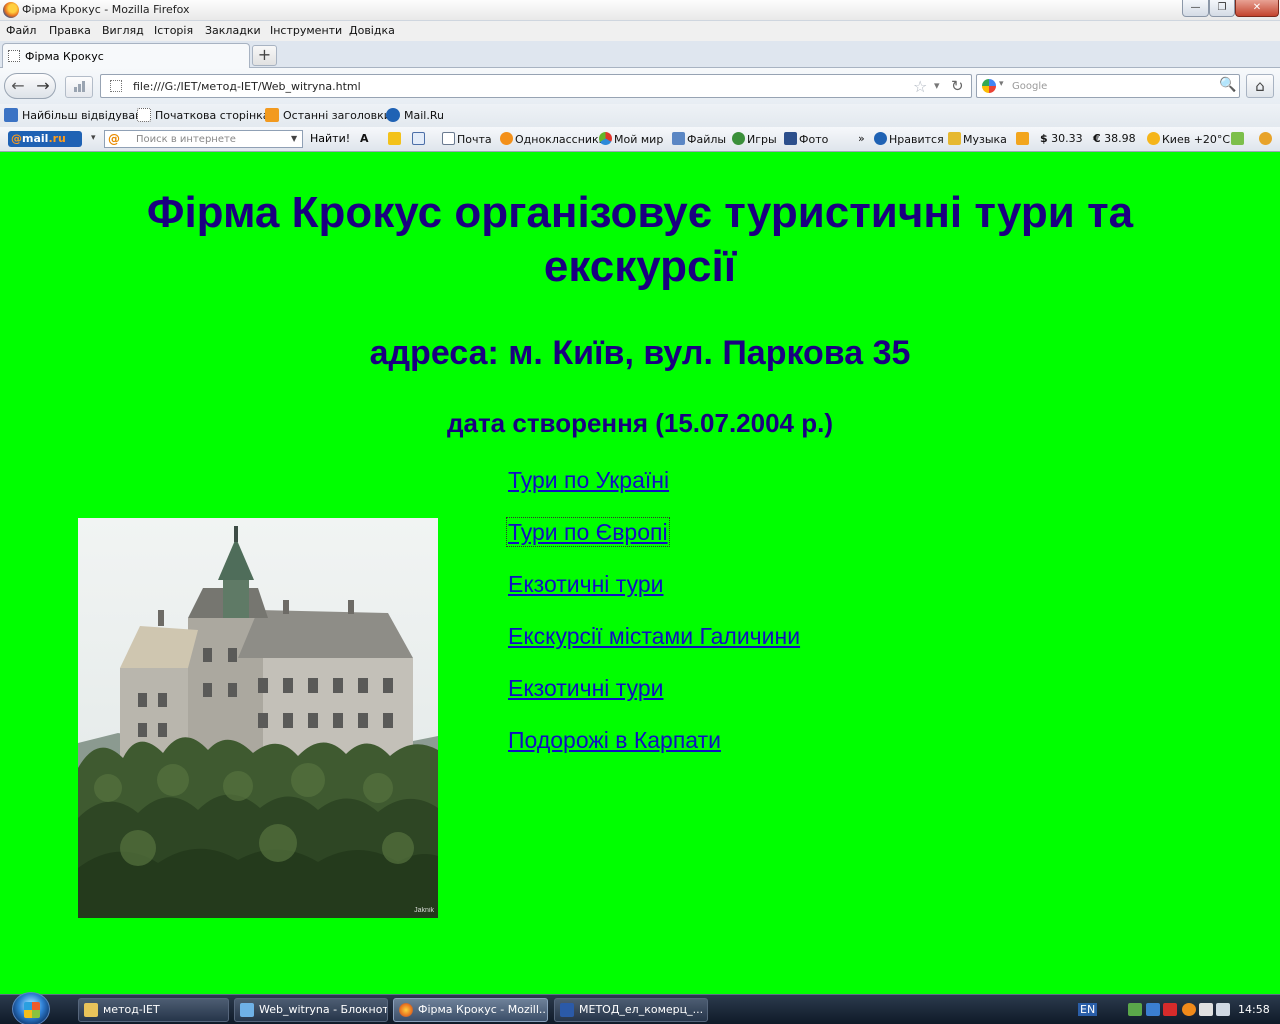 The image size is (1280, 1024). What do you see at coordinates (1260, 86) in the screenshot?
I see `home-button: ⌂` at bounding box center [1260, 86].